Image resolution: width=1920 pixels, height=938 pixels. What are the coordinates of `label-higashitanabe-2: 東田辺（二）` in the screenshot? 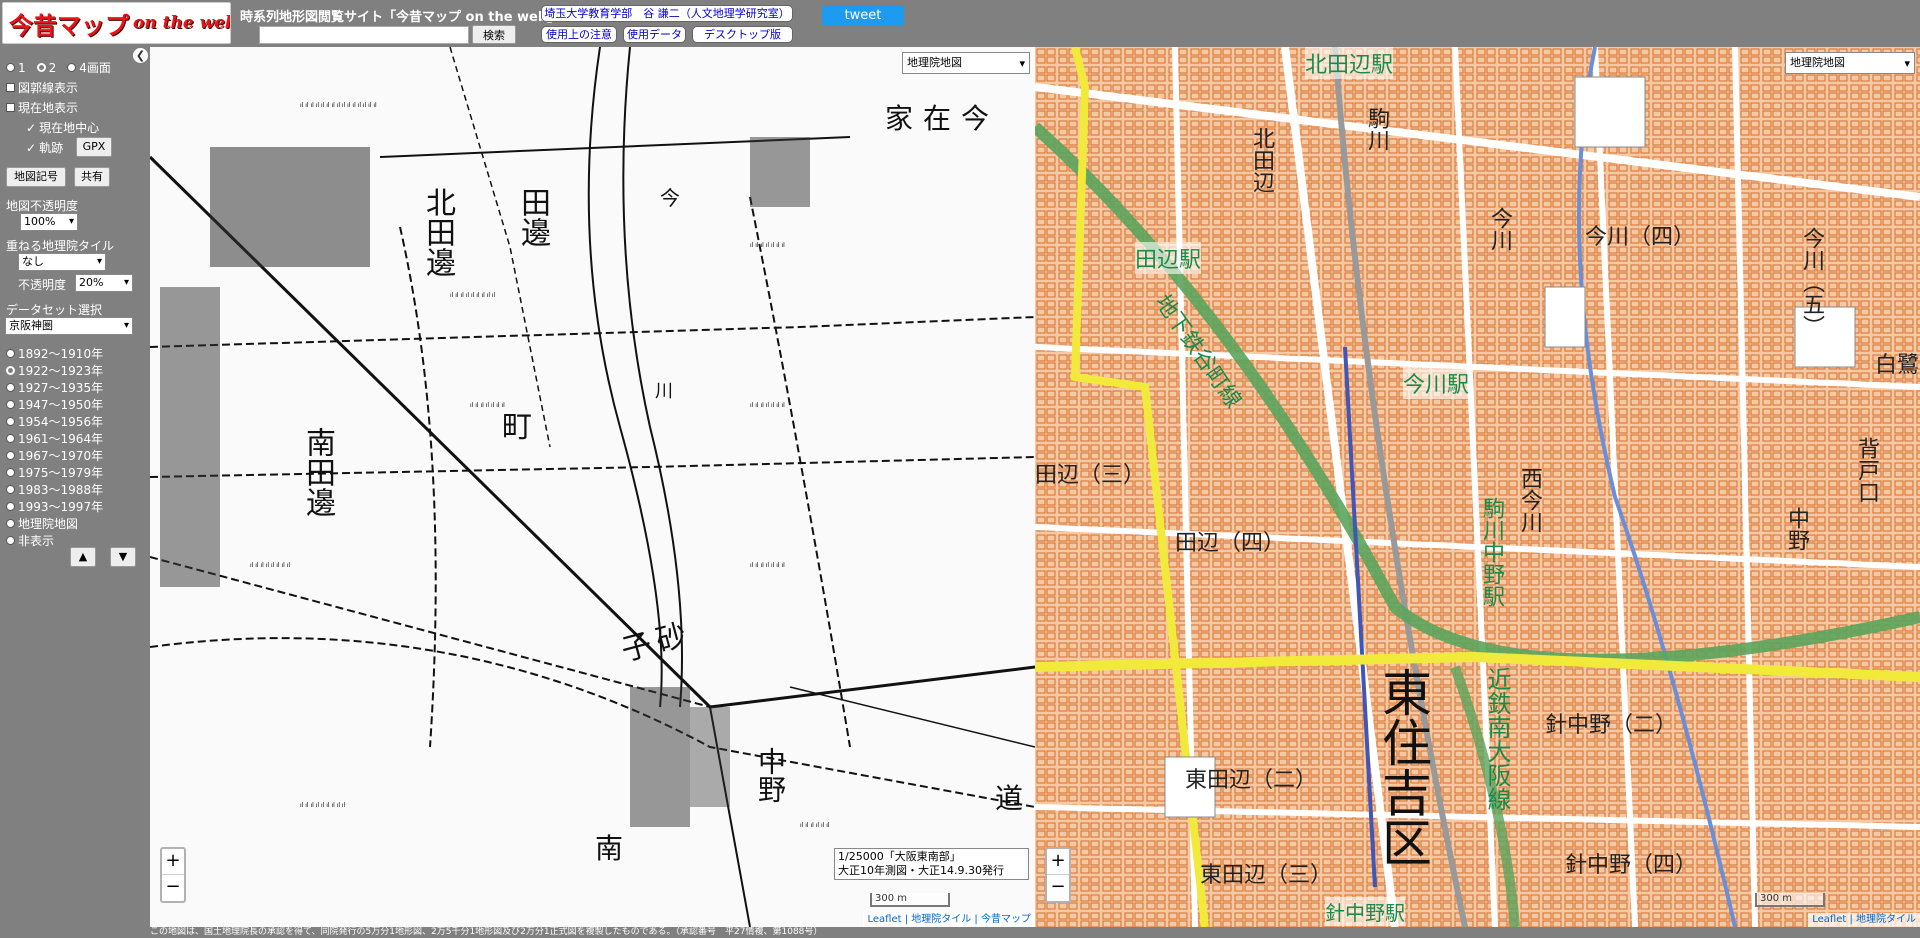 It's located at (1251, 780).